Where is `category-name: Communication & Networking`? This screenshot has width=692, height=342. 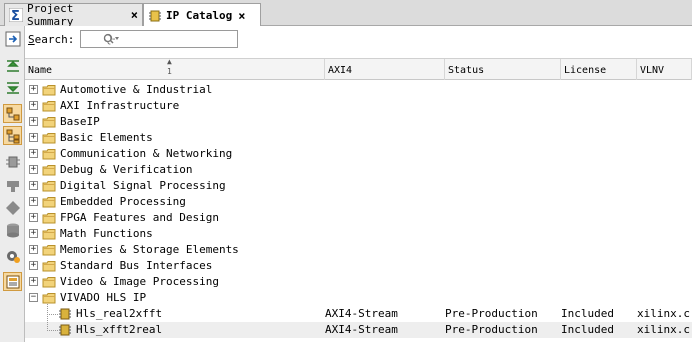 category-name: Communication & Networking is located at coordinates (146, 153).